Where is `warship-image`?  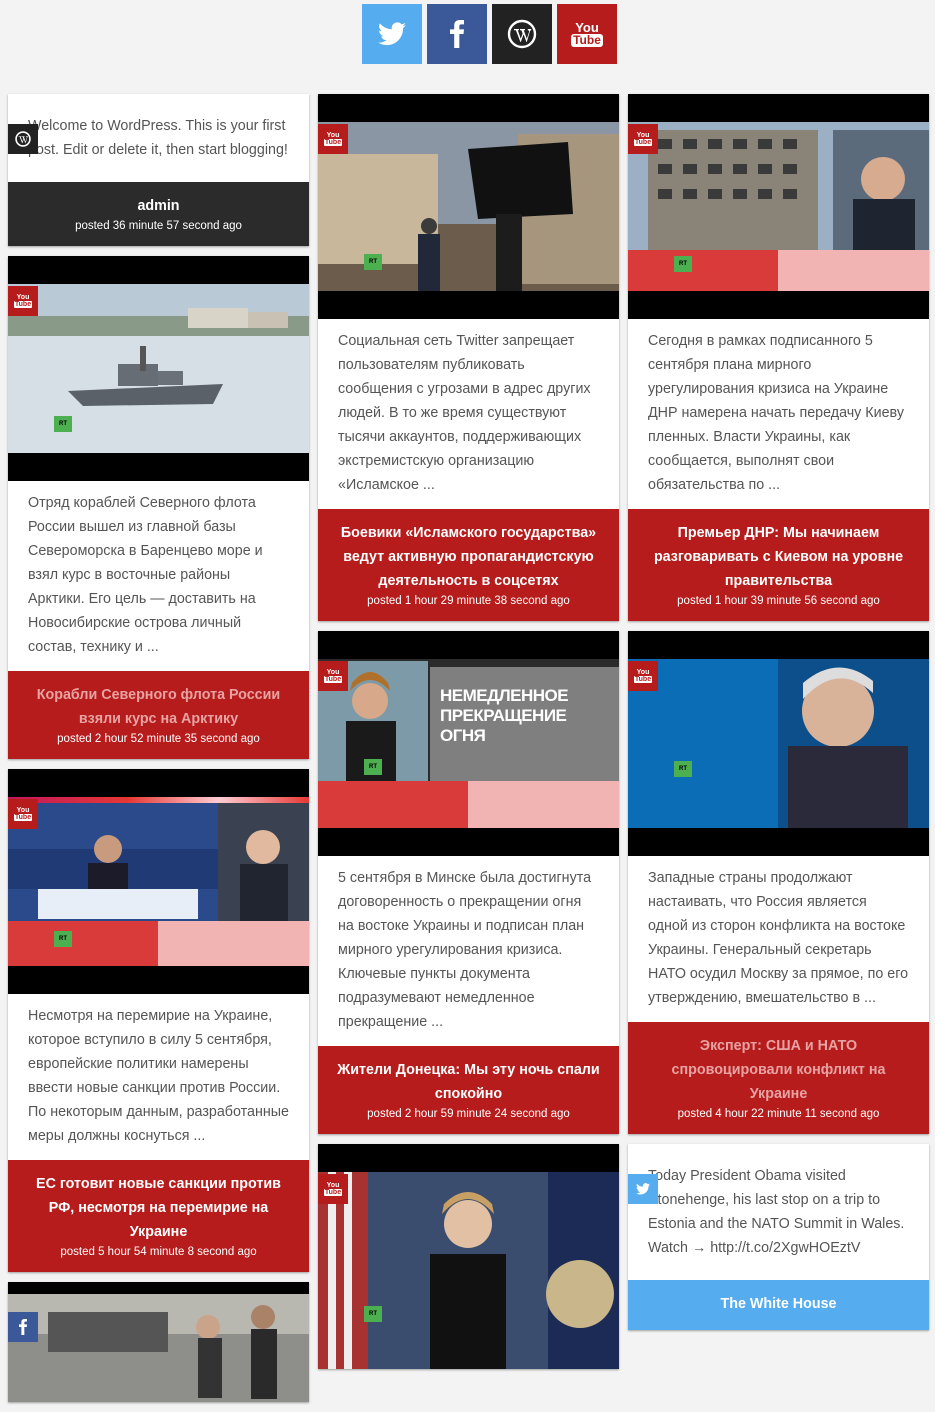 warship-image is located at coordinates (158, 368).